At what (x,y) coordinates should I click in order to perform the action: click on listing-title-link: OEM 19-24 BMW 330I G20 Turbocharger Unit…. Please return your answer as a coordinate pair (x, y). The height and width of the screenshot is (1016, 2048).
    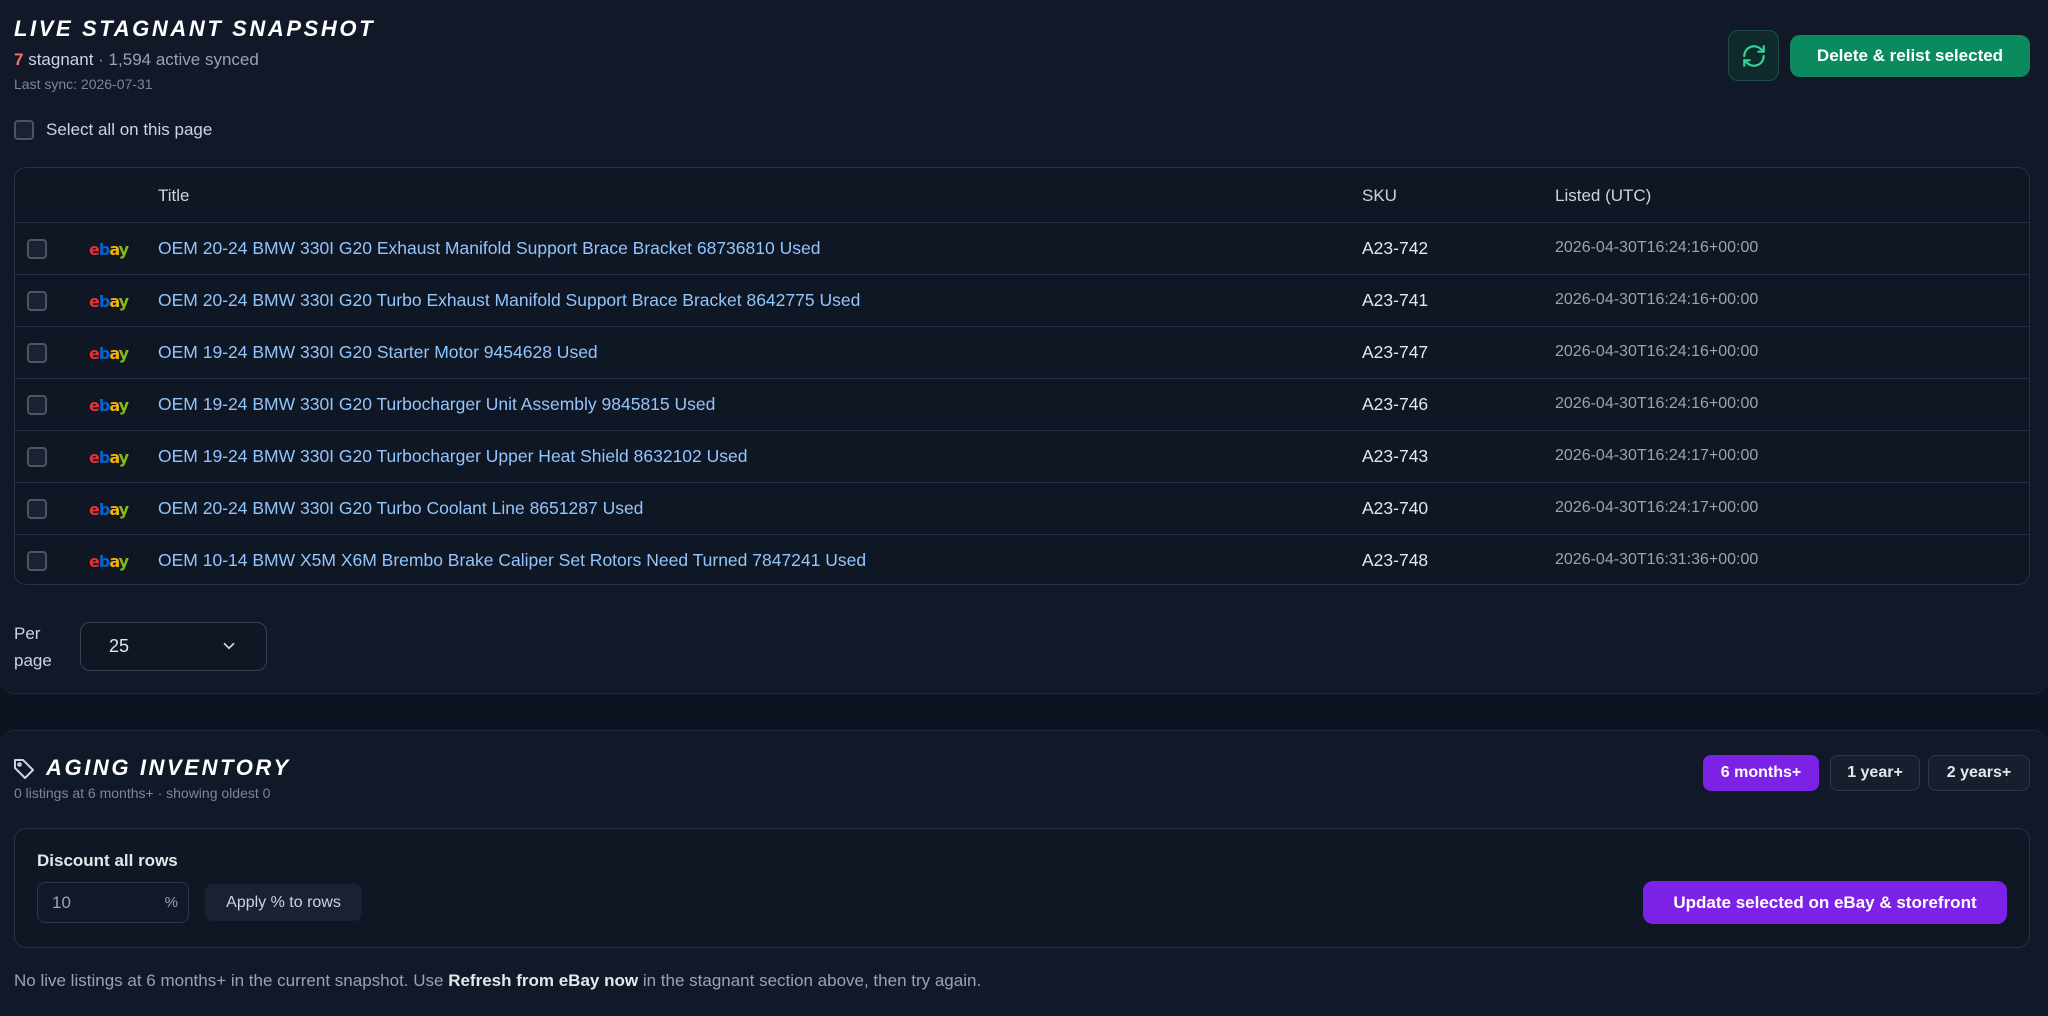
    Looking at the image, I should click on (436, 404).